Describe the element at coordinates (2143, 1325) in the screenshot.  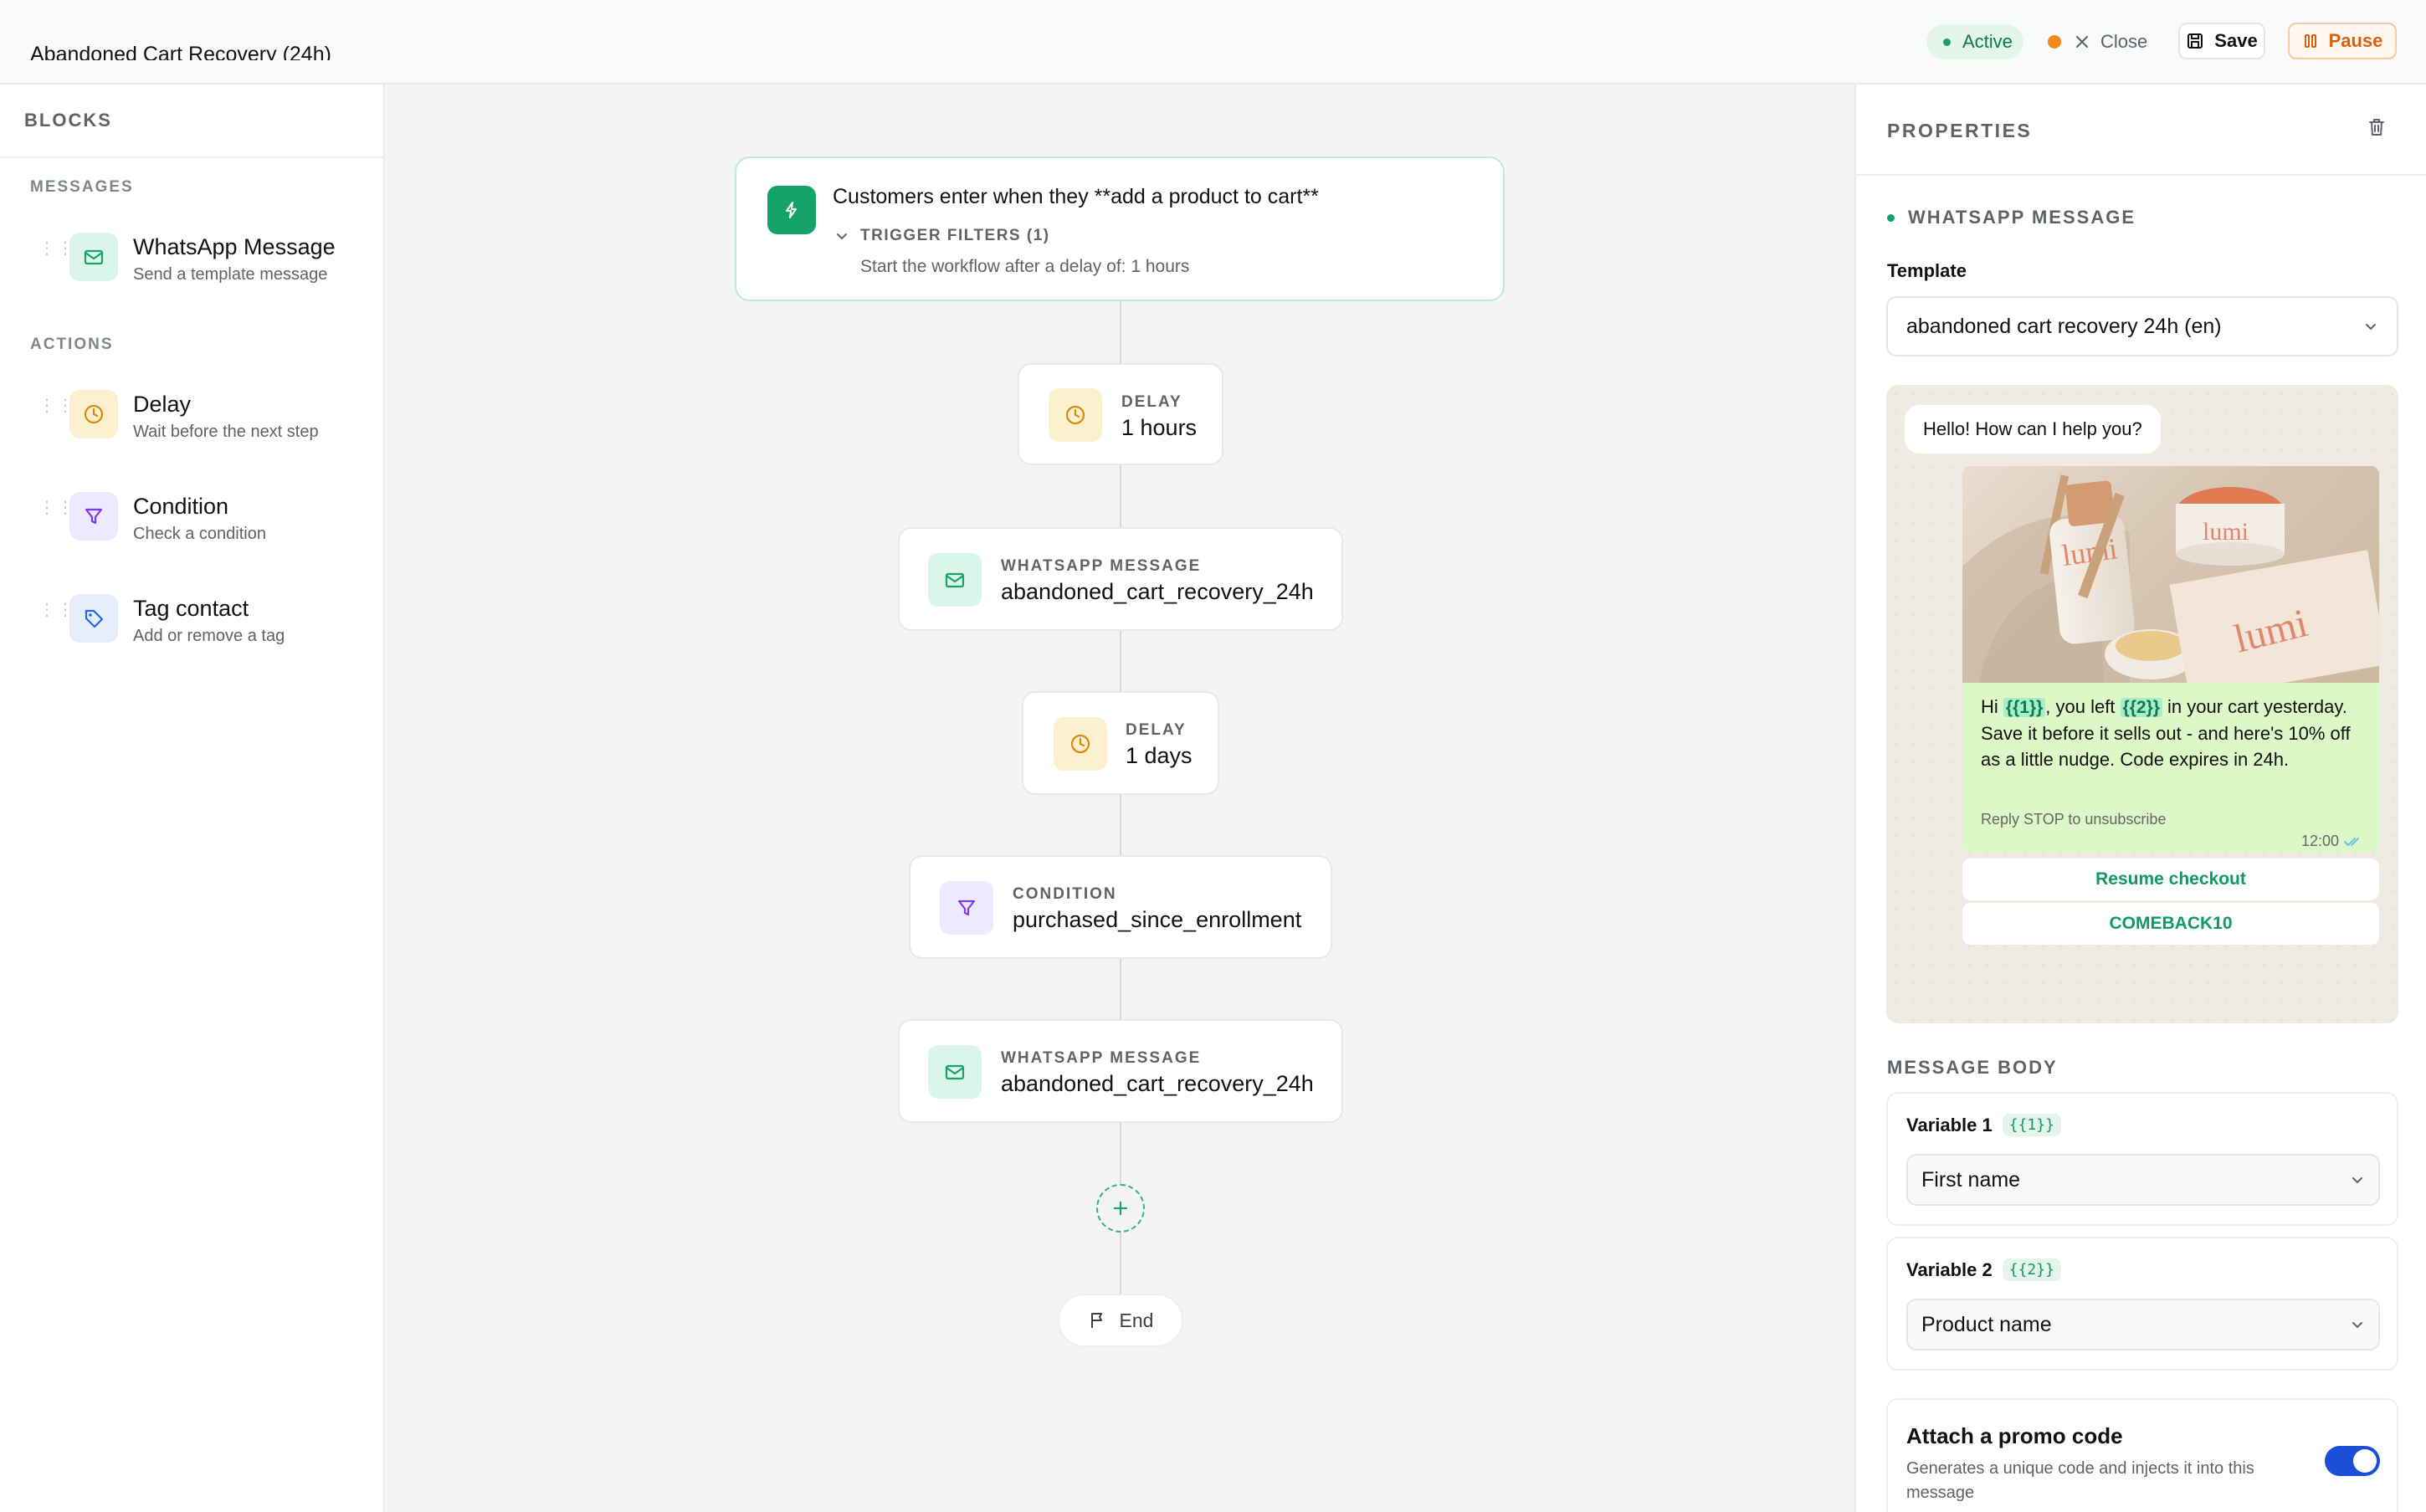
I see `variable-2-select: Product name` at that location.